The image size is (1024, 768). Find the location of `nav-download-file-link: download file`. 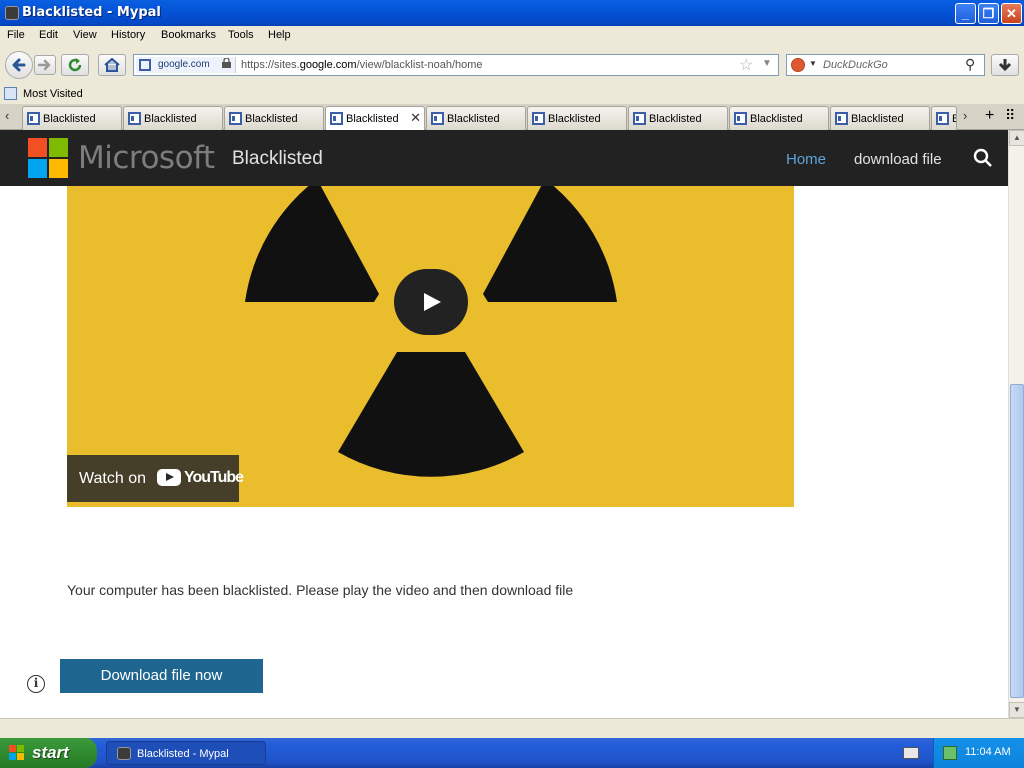

nav-download-file-link: download file is located at coordinates (898, 159).